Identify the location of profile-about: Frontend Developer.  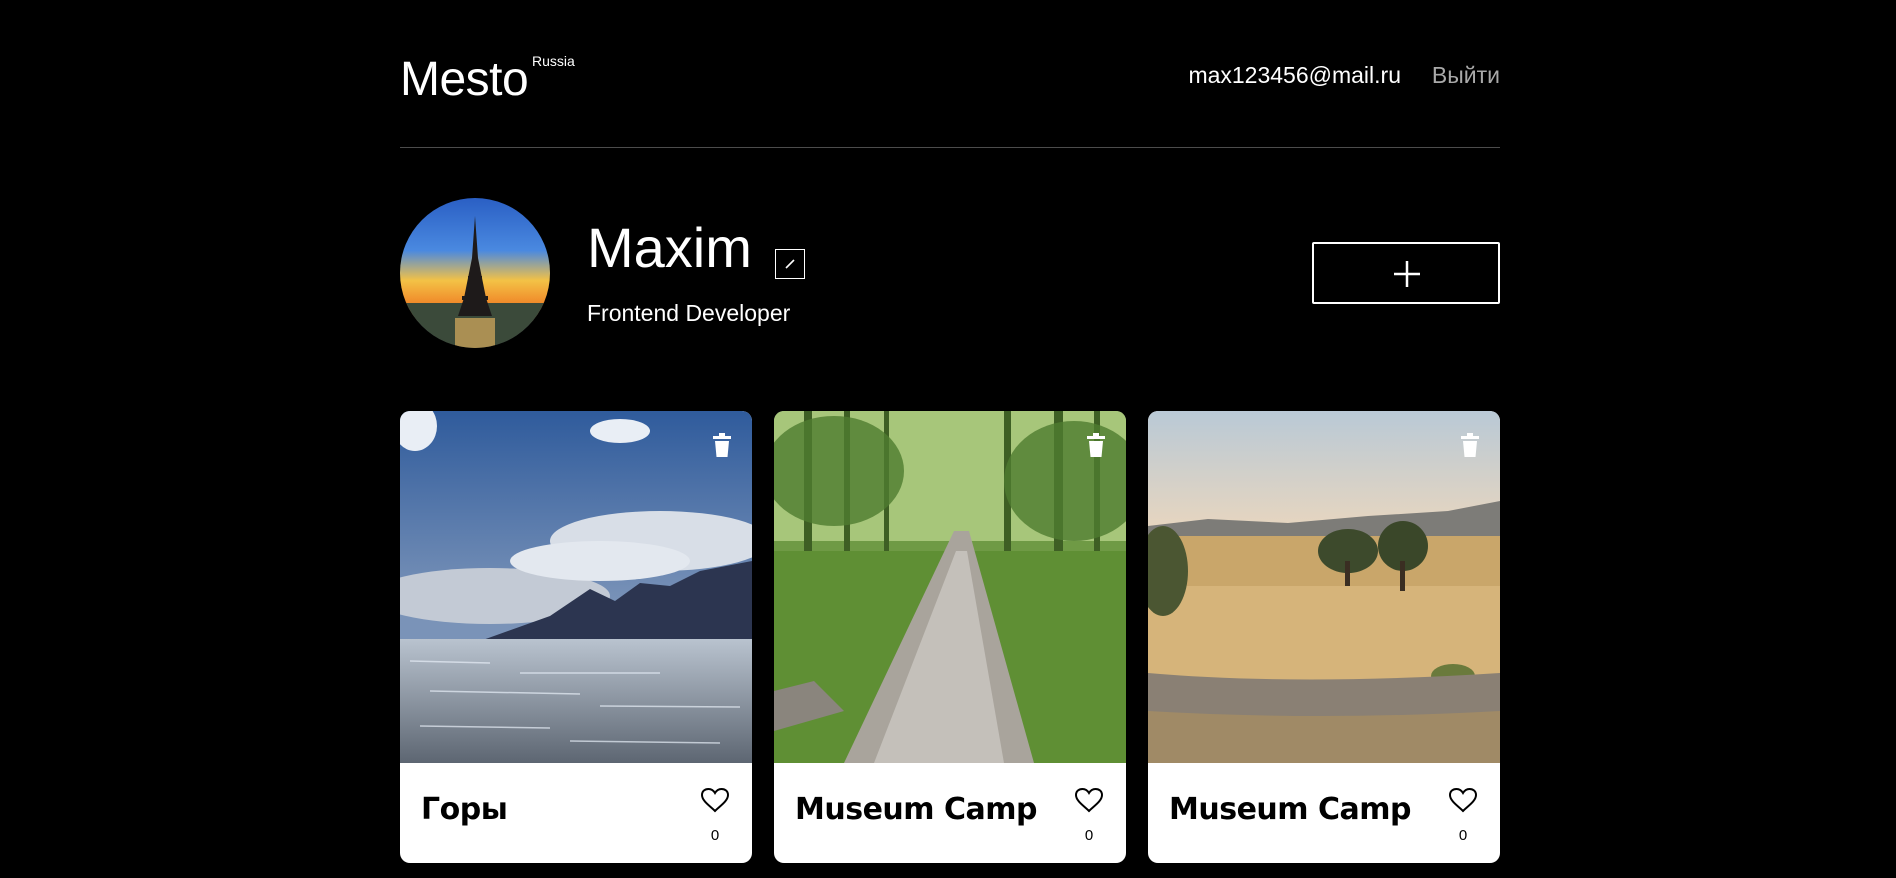
(689, 313).